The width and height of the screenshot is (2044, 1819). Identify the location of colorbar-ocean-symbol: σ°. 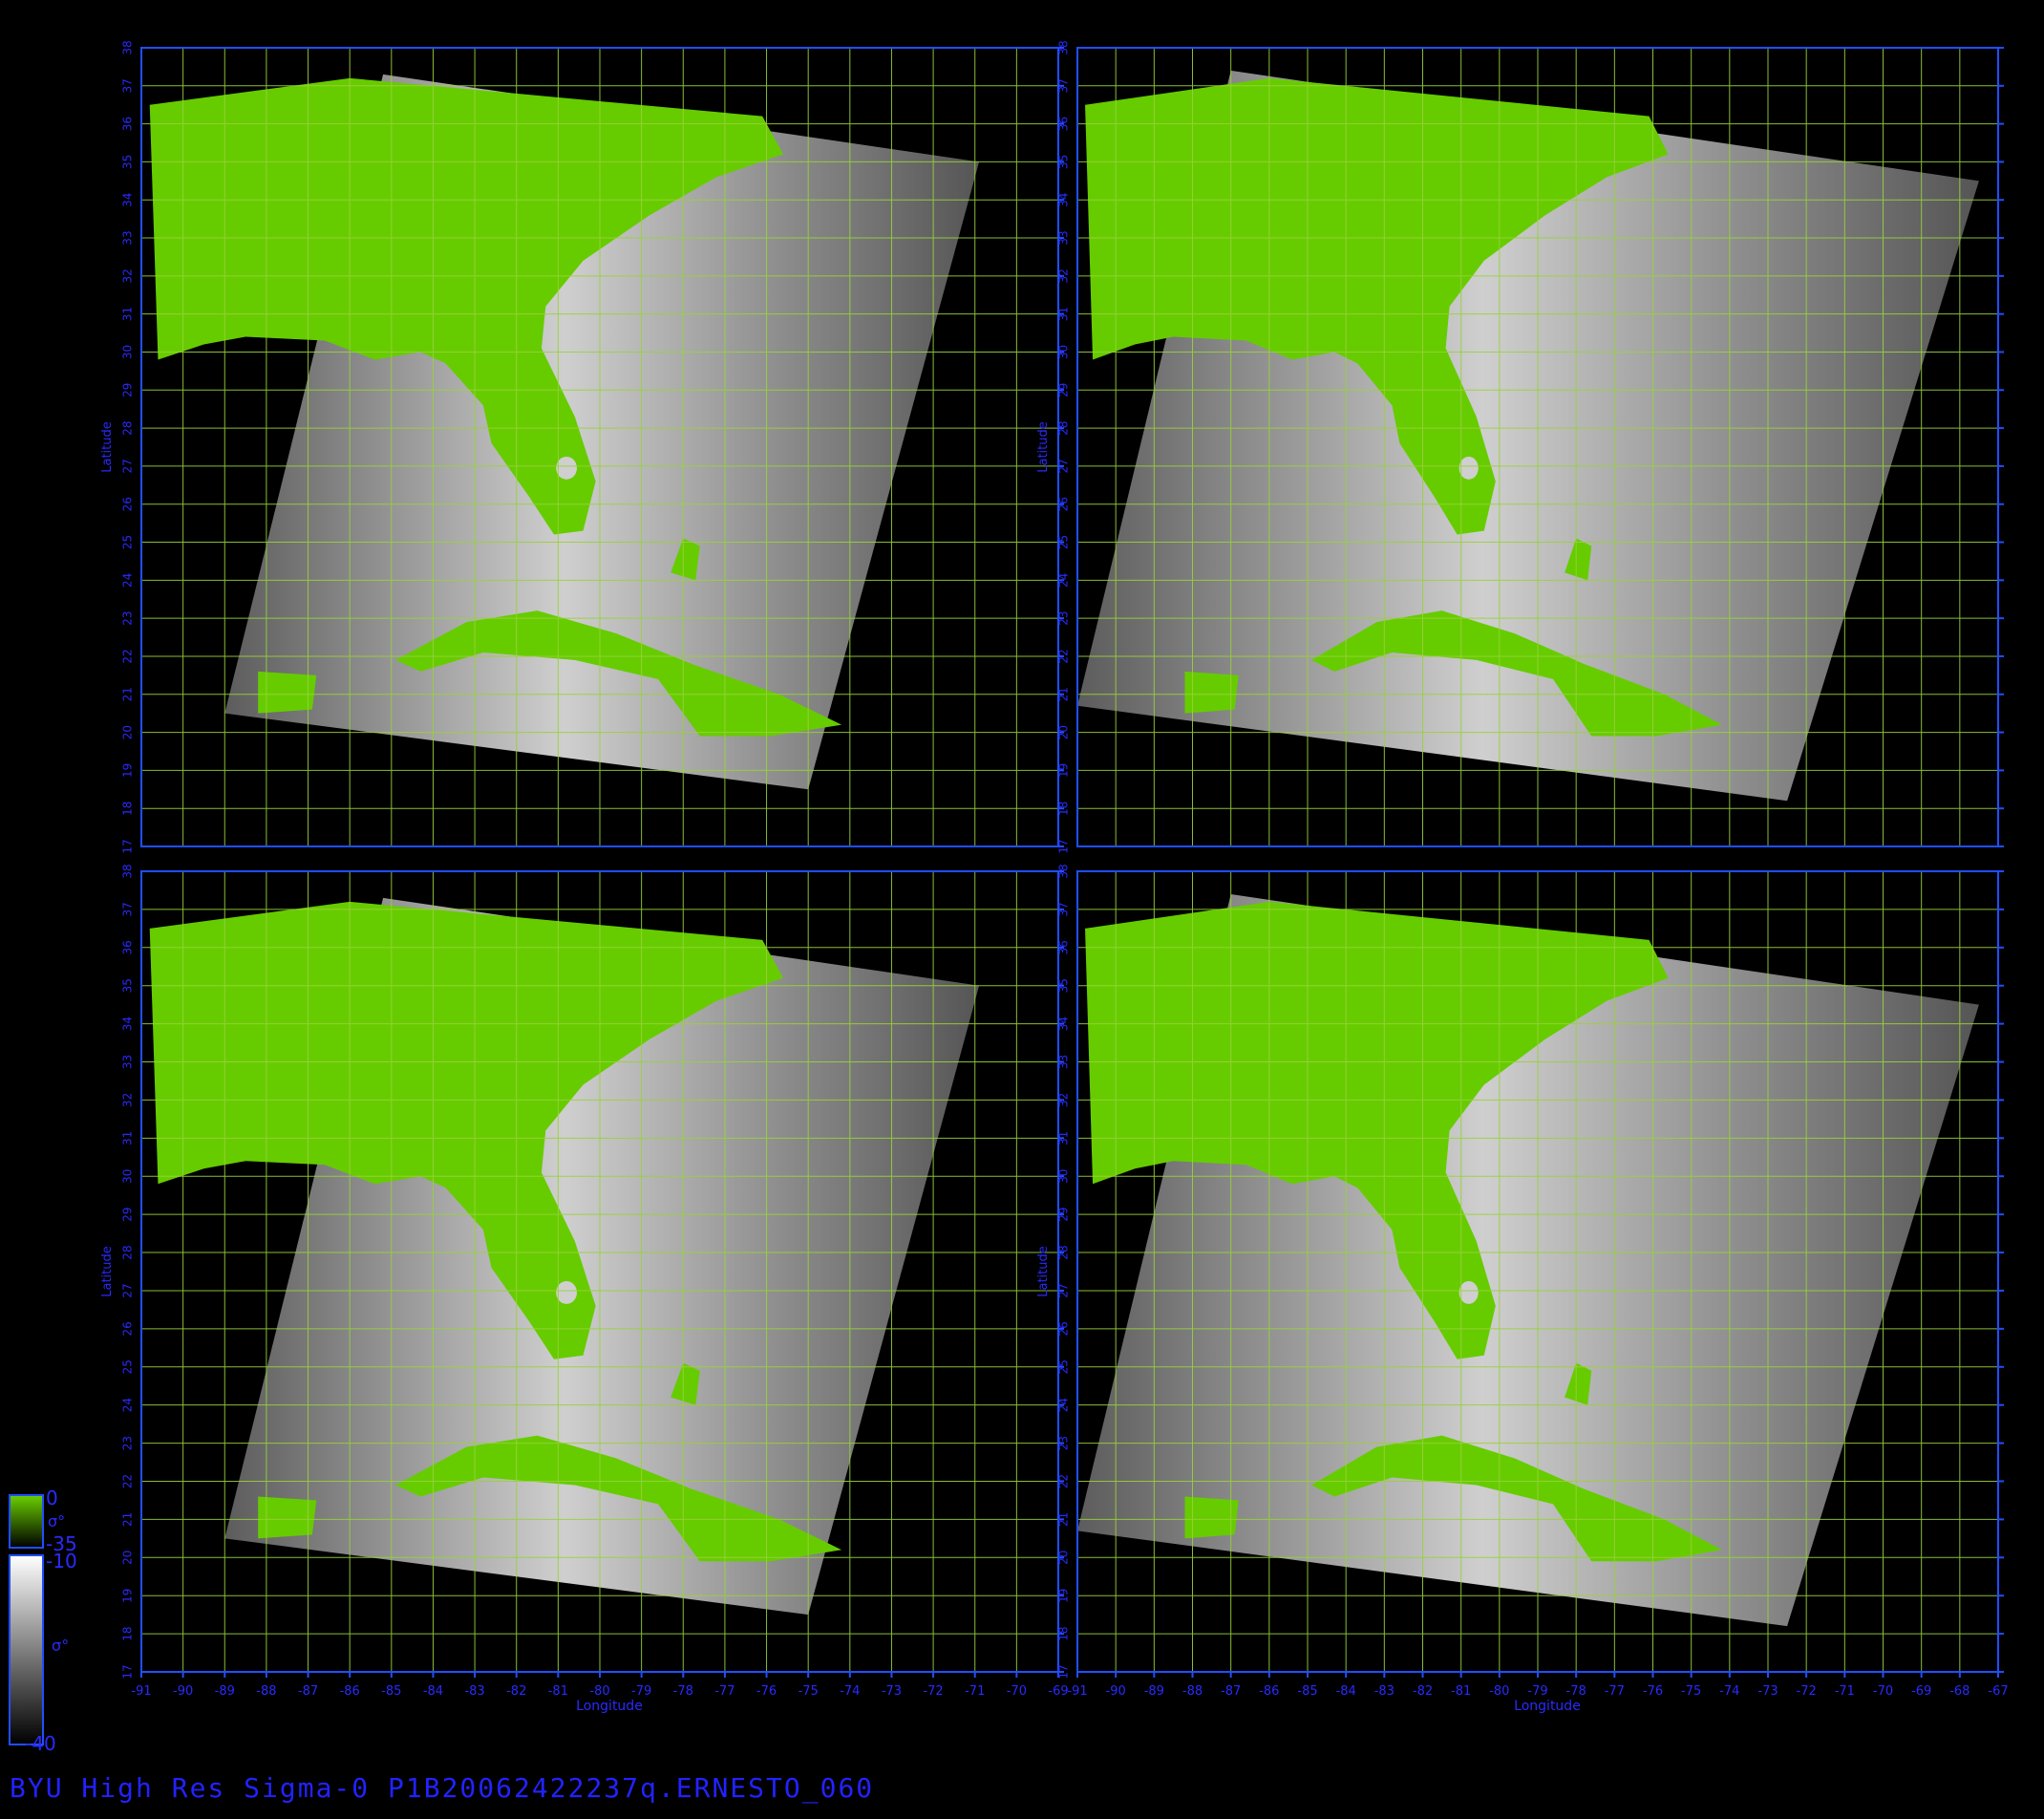
(61, 1646).